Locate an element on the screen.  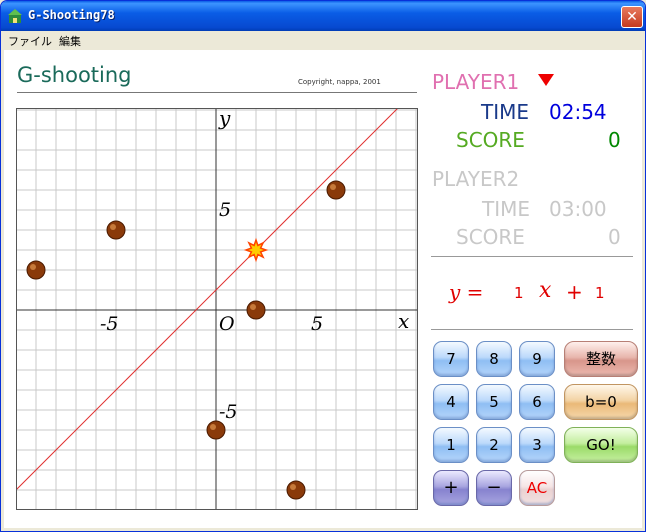
title-divider is located at coordinates (217, 92).